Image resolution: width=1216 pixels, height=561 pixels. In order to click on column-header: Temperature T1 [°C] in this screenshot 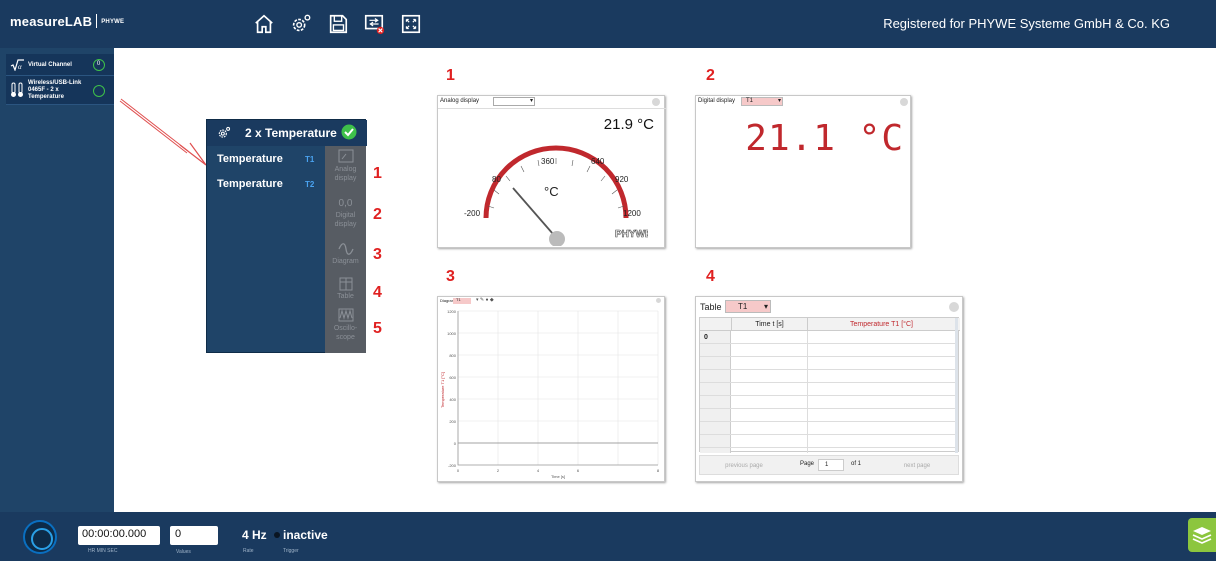, I will do `click(881, 324)`.